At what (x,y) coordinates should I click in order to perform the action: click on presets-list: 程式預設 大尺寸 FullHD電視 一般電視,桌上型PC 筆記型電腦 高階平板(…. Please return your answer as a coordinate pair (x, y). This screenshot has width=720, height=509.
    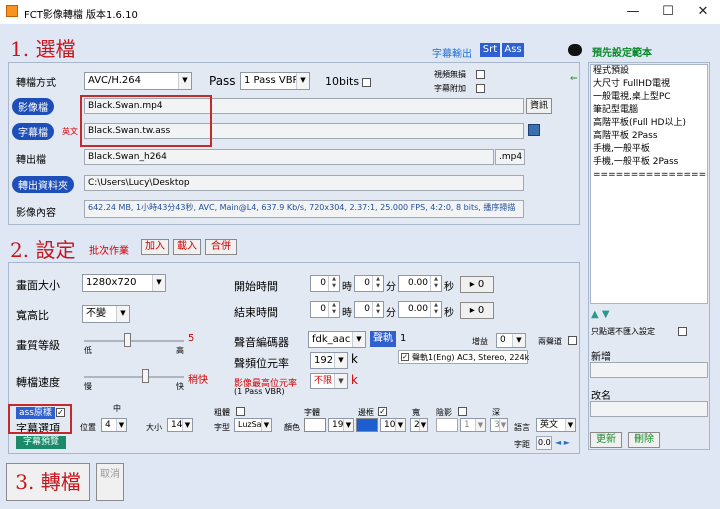
    Looking at the image, I should click on (649, 184).